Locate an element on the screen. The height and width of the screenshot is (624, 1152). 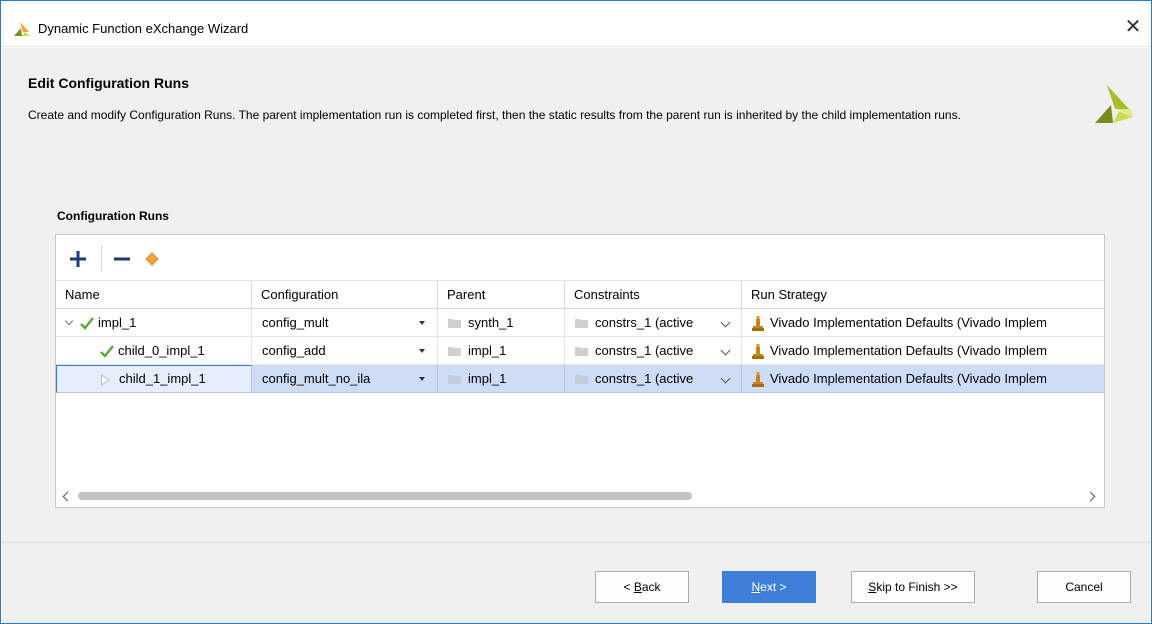
column-header-constraints: Constraints is located at coordinates (653, 295).